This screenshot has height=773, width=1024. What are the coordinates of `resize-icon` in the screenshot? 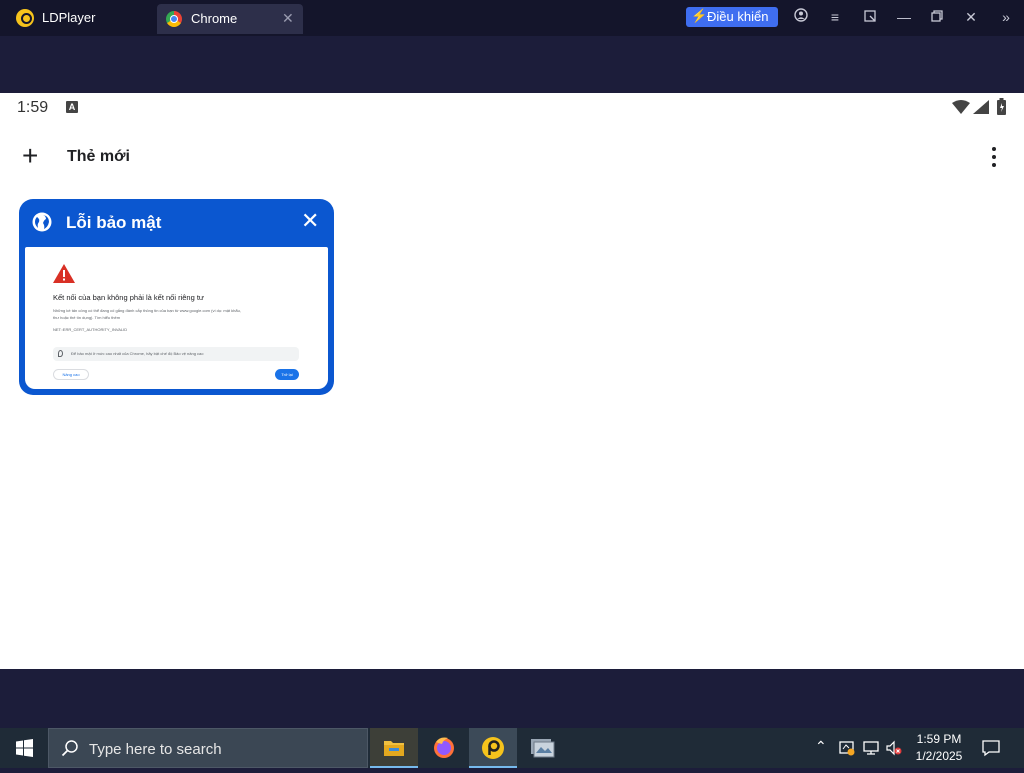 It's located at (870, 17).